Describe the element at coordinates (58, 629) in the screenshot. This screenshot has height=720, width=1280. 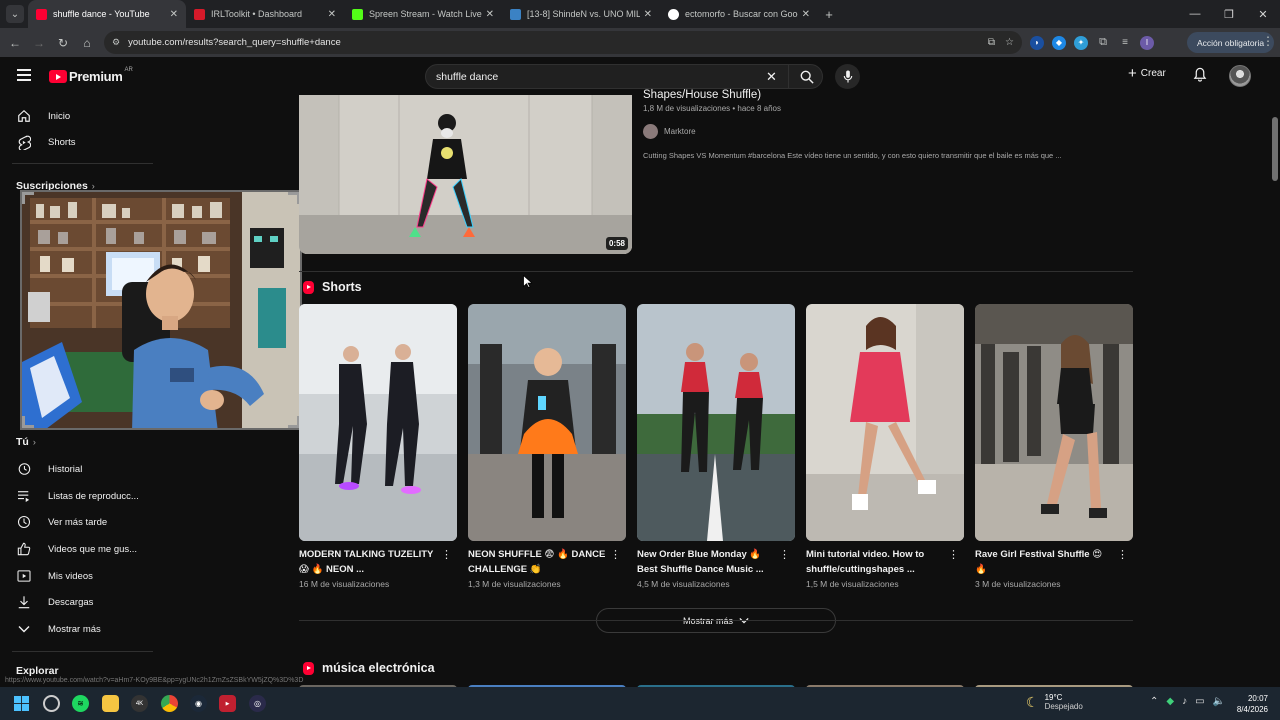
I see `sidebar-item-show-more: Mostrar más` at that location.